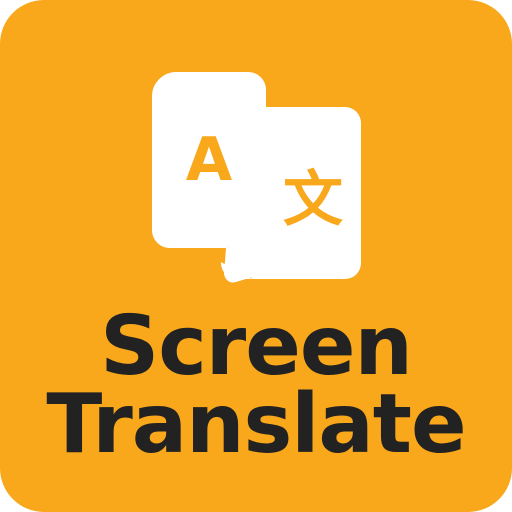 The image size is (512, 512). Describe the element at coordinates (209, 160) in the screenshot. I see `letter-a-glyph: A` at that location.